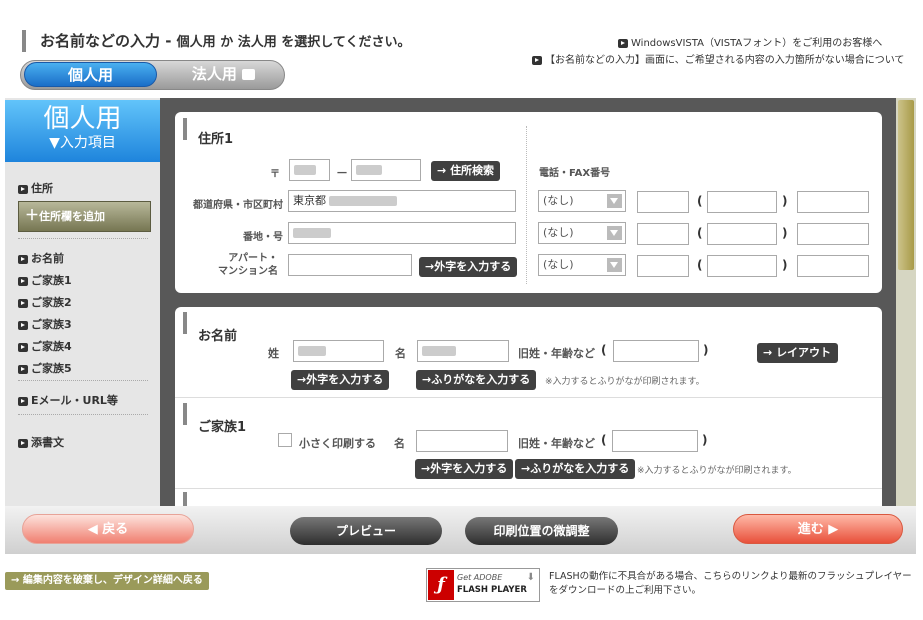 This screenshot has width=923, height=620. Describe the element at coordinates (742, 234) in the screenshot. I see `phone2-exchange-input` at that location.